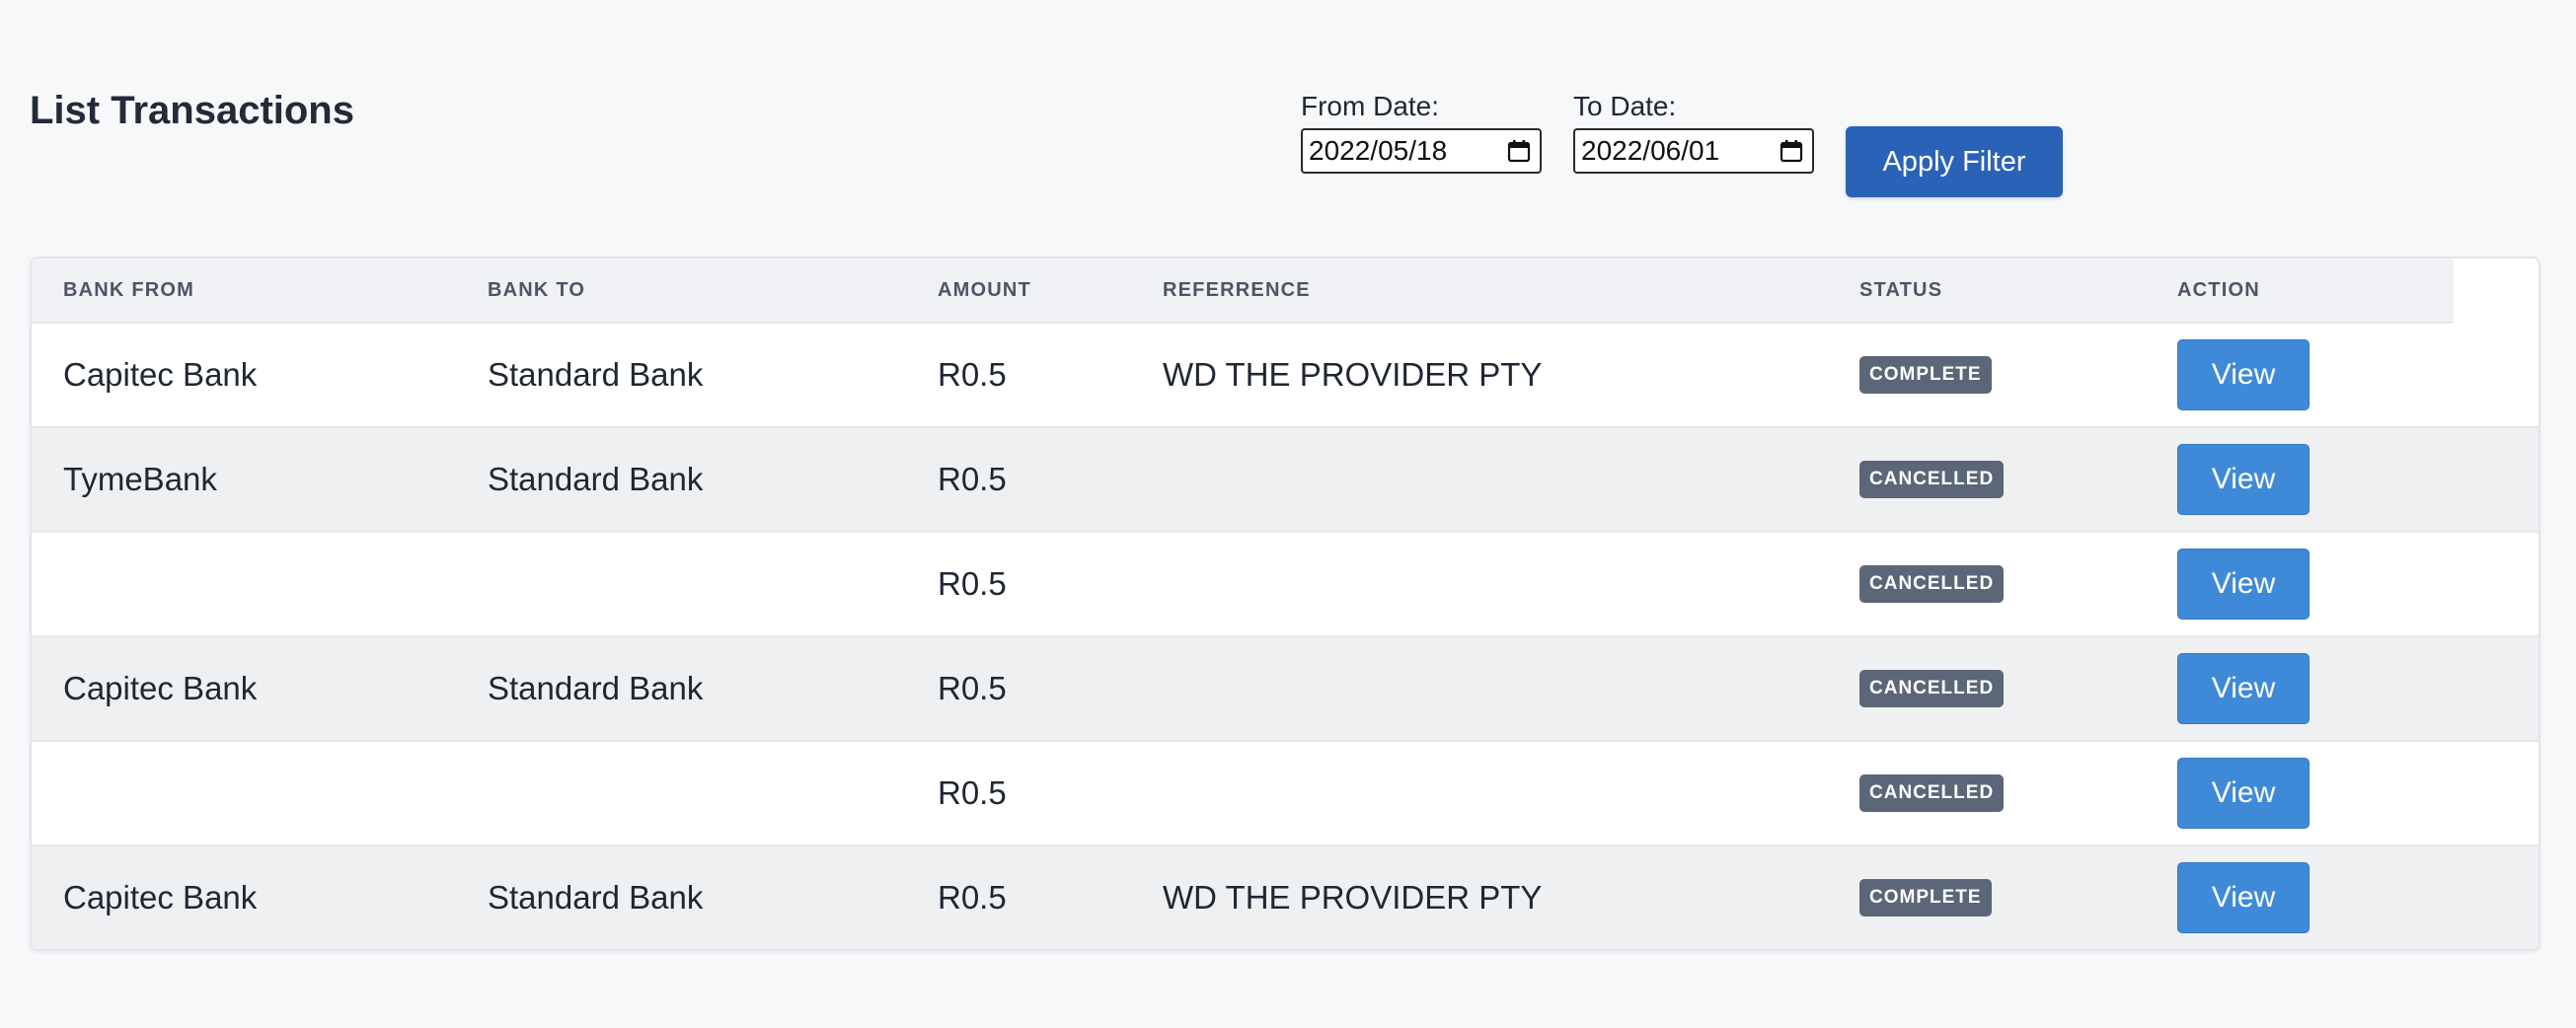 The width and height of the screenshot is (2576, 1028). I want to click on header-bank-from: BANK FROM, so click(129, 290).